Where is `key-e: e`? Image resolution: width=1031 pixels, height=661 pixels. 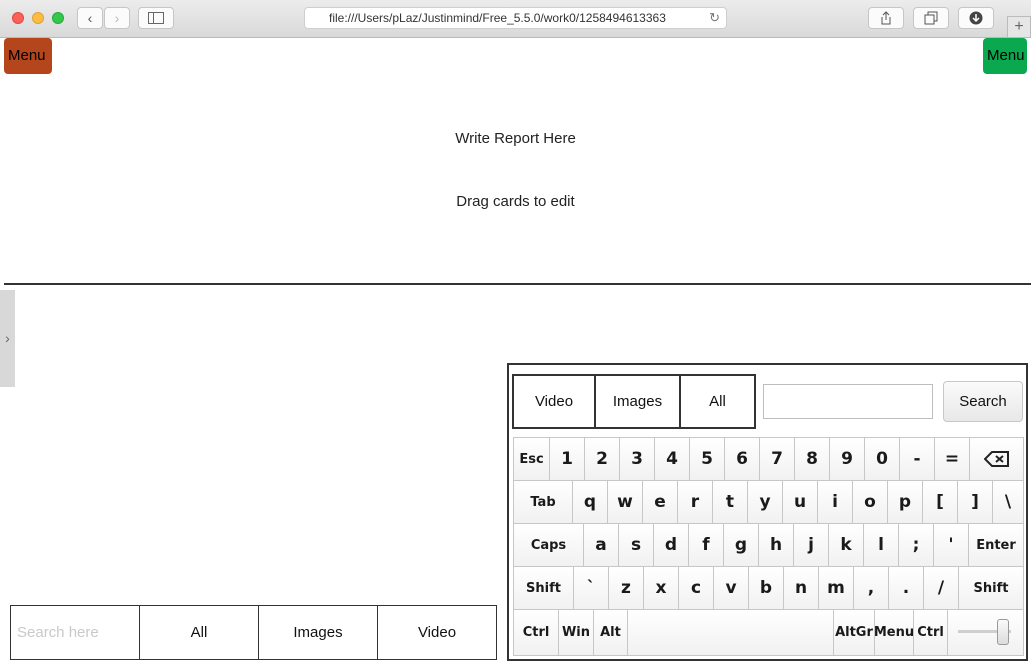 key-e: e is located at coordinates (659, 502).